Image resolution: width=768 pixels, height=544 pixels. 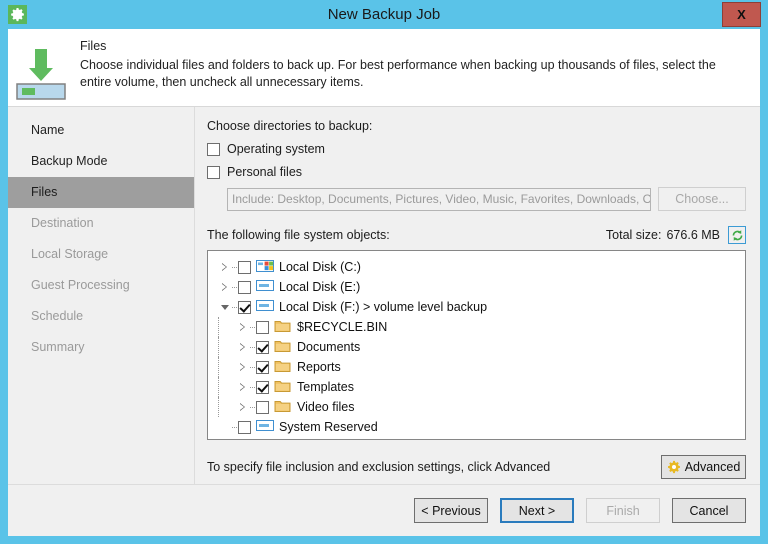 I want to click on tree-item-label: Templates, so click(x=325, y=387).